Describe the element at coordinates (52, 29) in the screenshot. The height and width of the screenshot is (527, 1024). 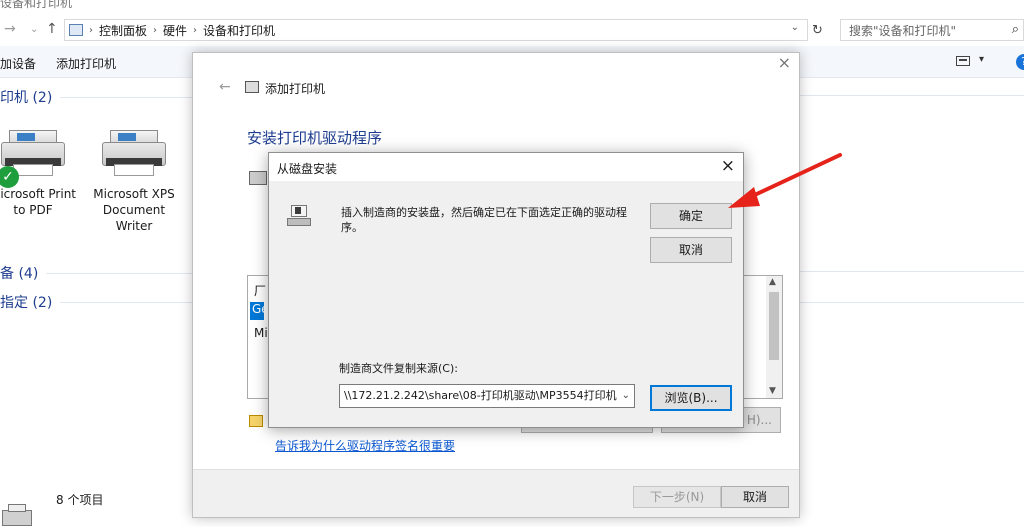
I see `up-arrow-icon: ↑` at that location.